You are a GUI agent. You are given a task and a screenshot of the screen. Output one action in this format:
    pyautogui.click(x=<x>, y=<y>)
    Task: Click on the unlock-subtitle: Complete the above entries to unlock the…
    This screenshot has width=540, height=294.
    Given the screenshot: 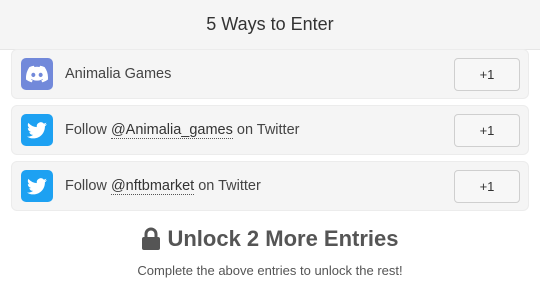 What is the action you would take?
    pyautogui.click(x=270, y=270)
    